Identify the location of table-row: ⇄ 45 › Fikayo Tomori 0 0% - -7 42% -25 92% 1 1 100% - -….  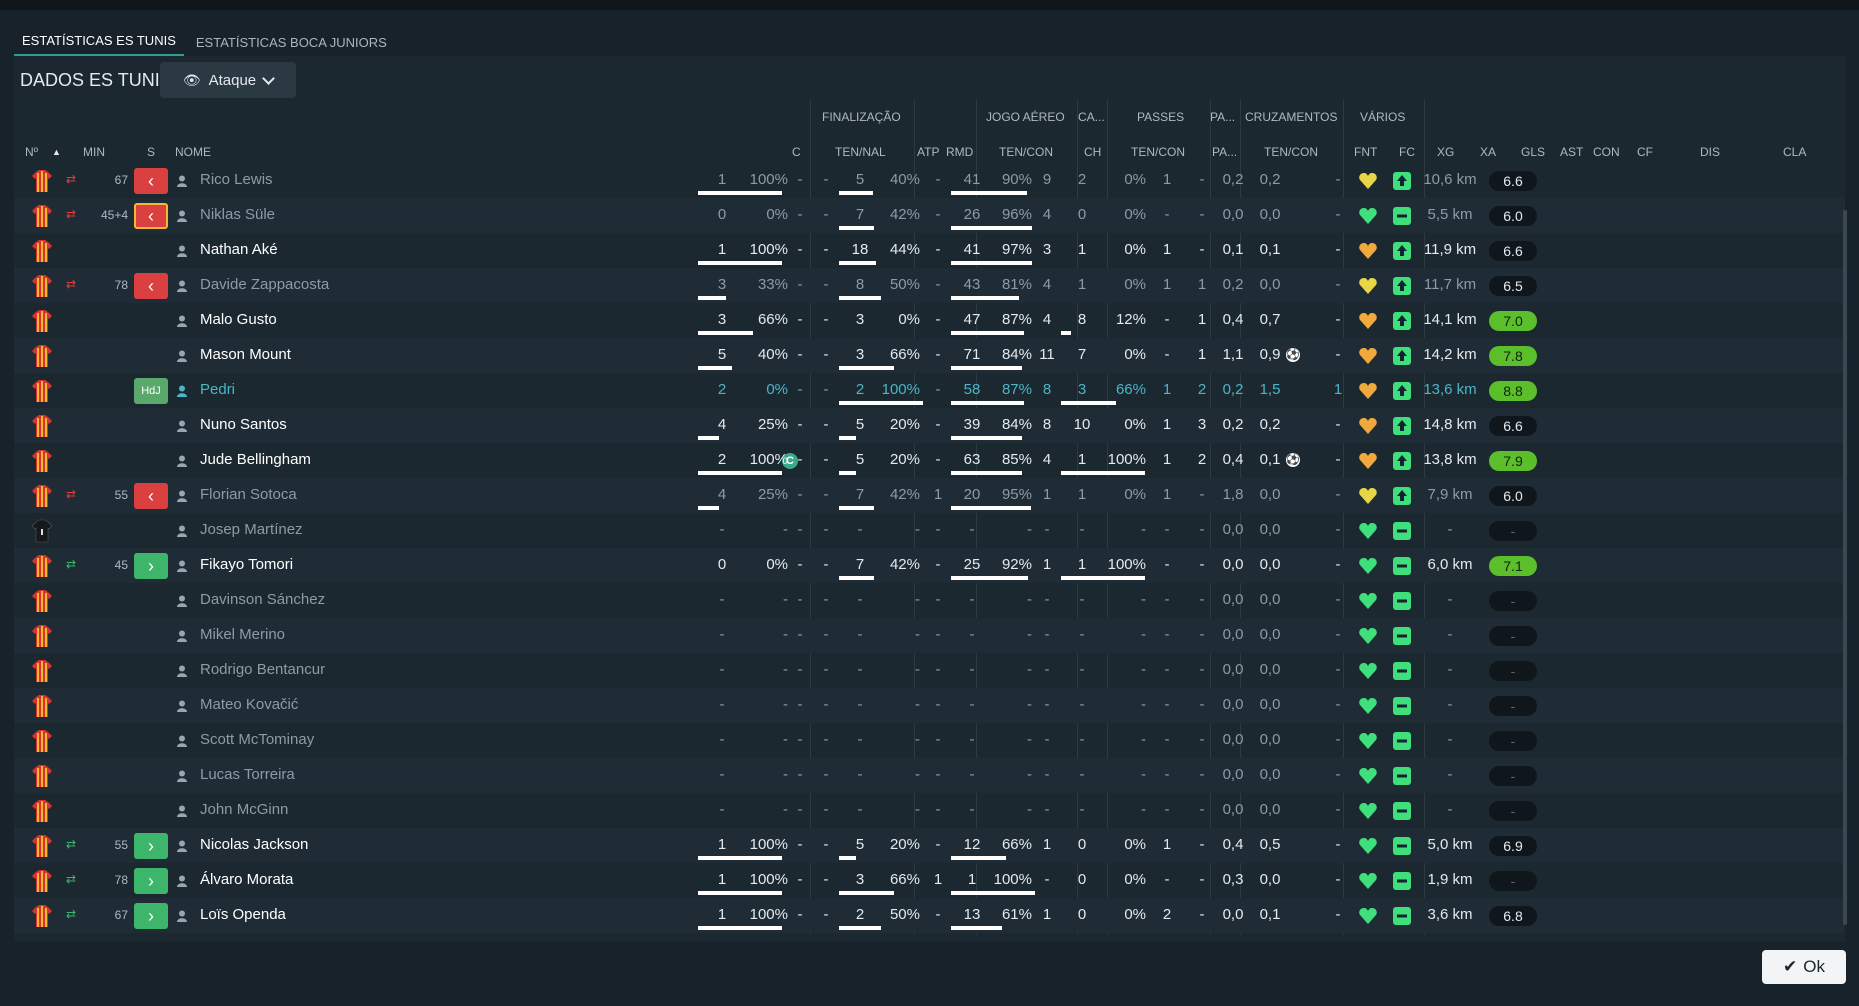
(929, 565).